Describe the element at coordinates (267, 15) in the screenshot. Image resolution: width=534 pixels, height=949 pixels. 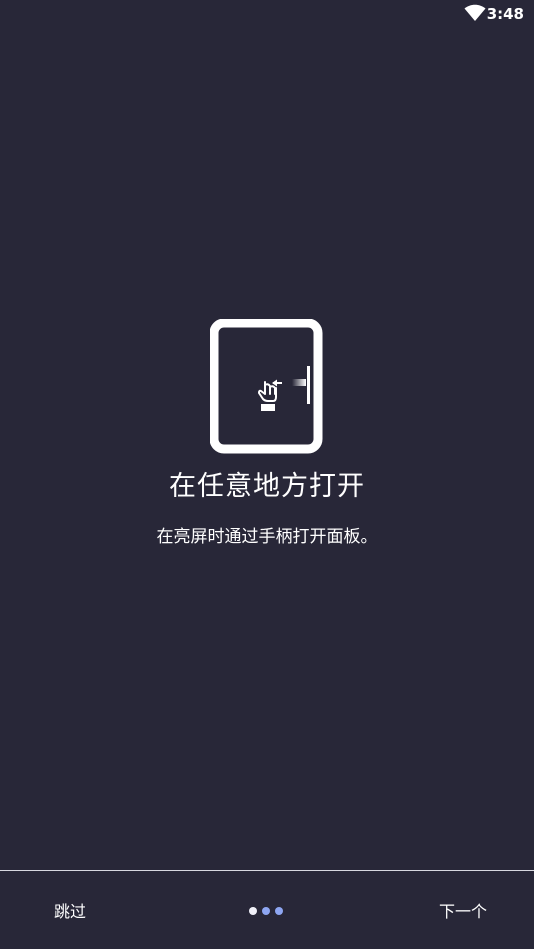
I see `status-bar: 3:48` at that location.